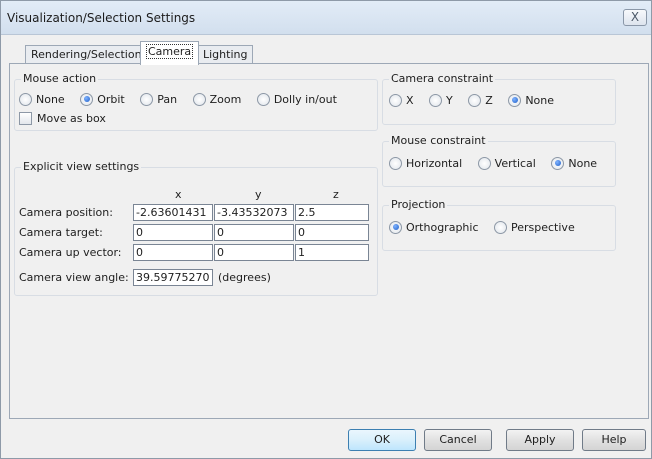  I want to click on column-header-x: x, so click(178, 194).